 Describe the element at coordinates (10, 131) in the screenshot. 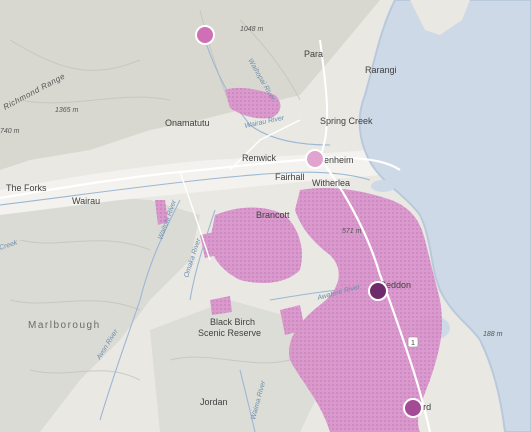

I see `elevation-740: 740 m` at that location.